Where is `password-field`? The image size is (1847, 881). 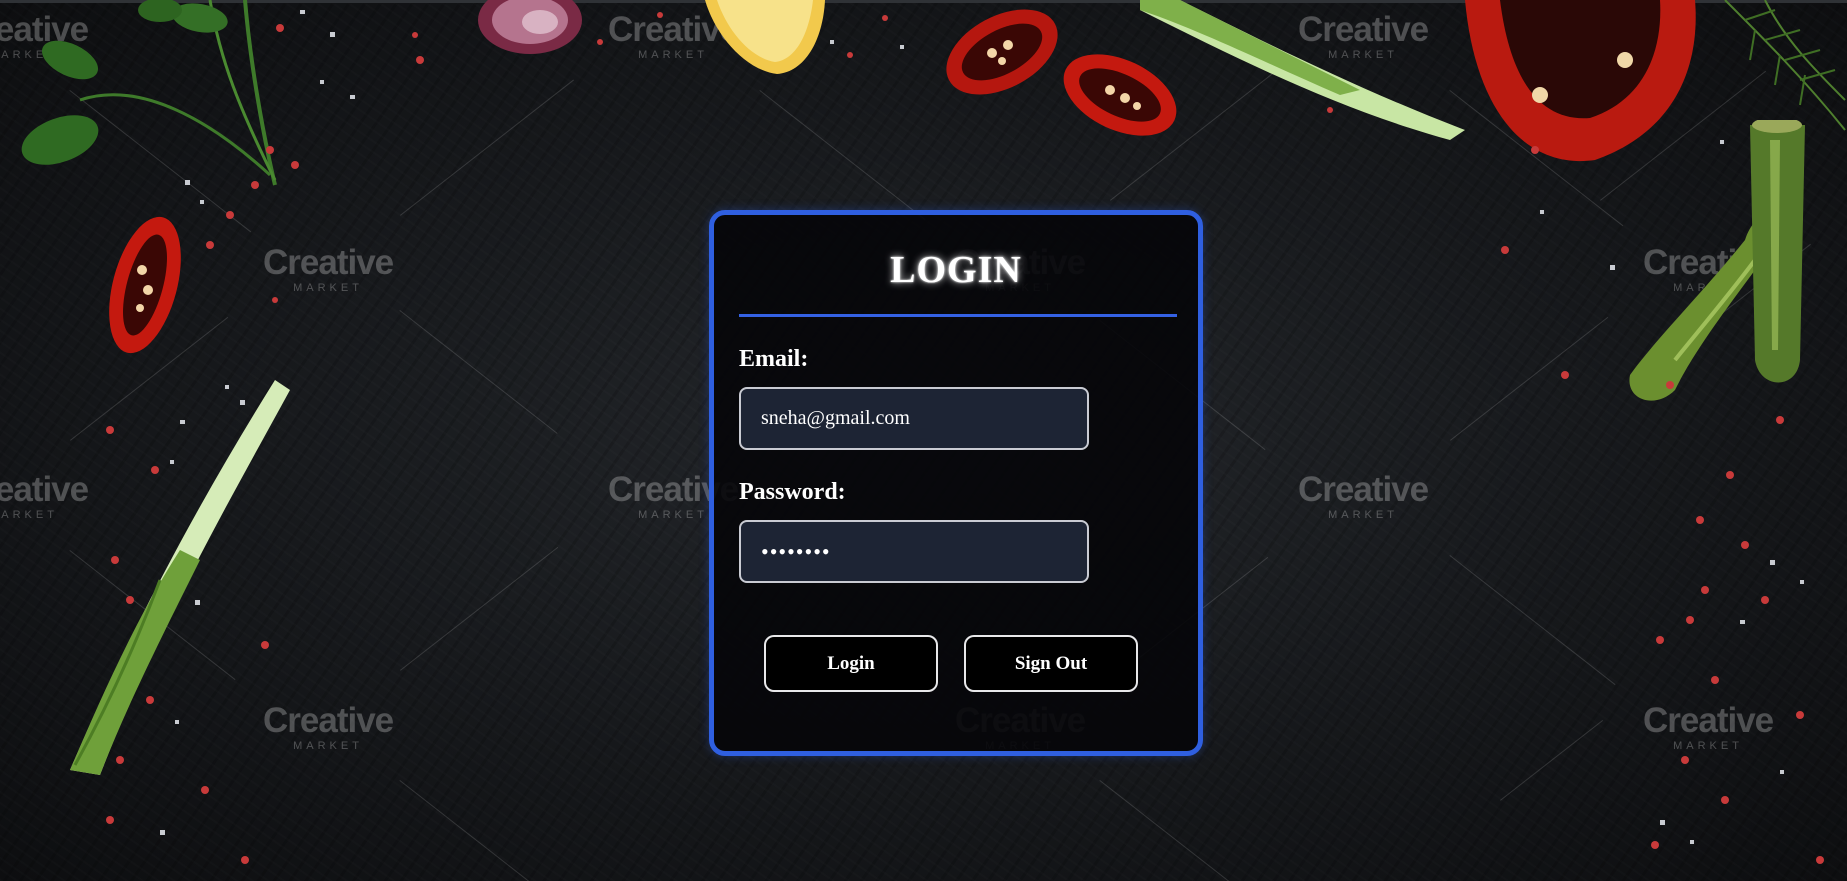
password-field is located at coordinates (914, 551).